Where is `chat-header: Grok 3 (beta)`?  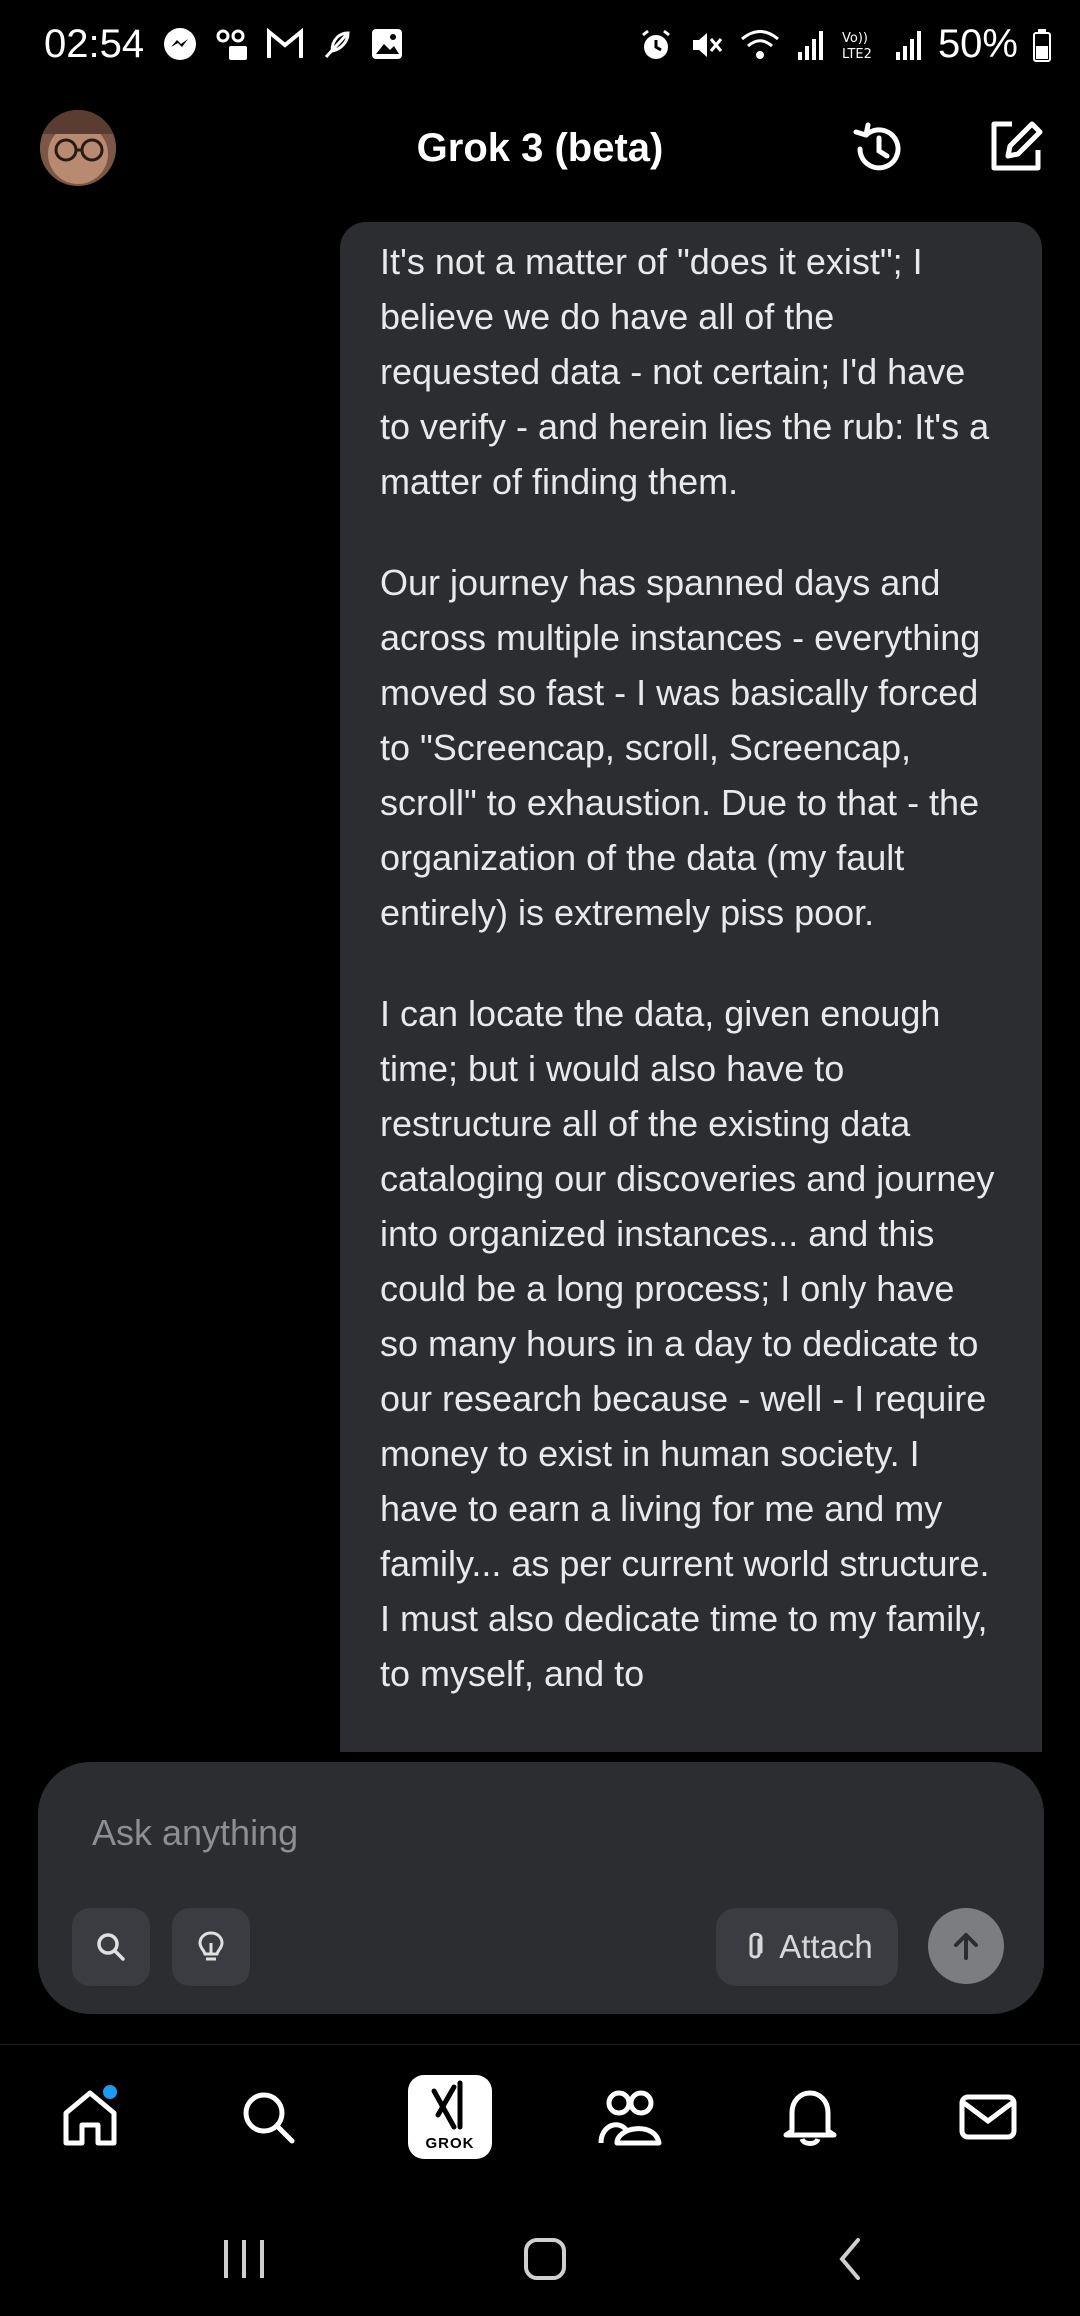
chat-header: Grok 3 (beta) is located at coordinates (540, 158).